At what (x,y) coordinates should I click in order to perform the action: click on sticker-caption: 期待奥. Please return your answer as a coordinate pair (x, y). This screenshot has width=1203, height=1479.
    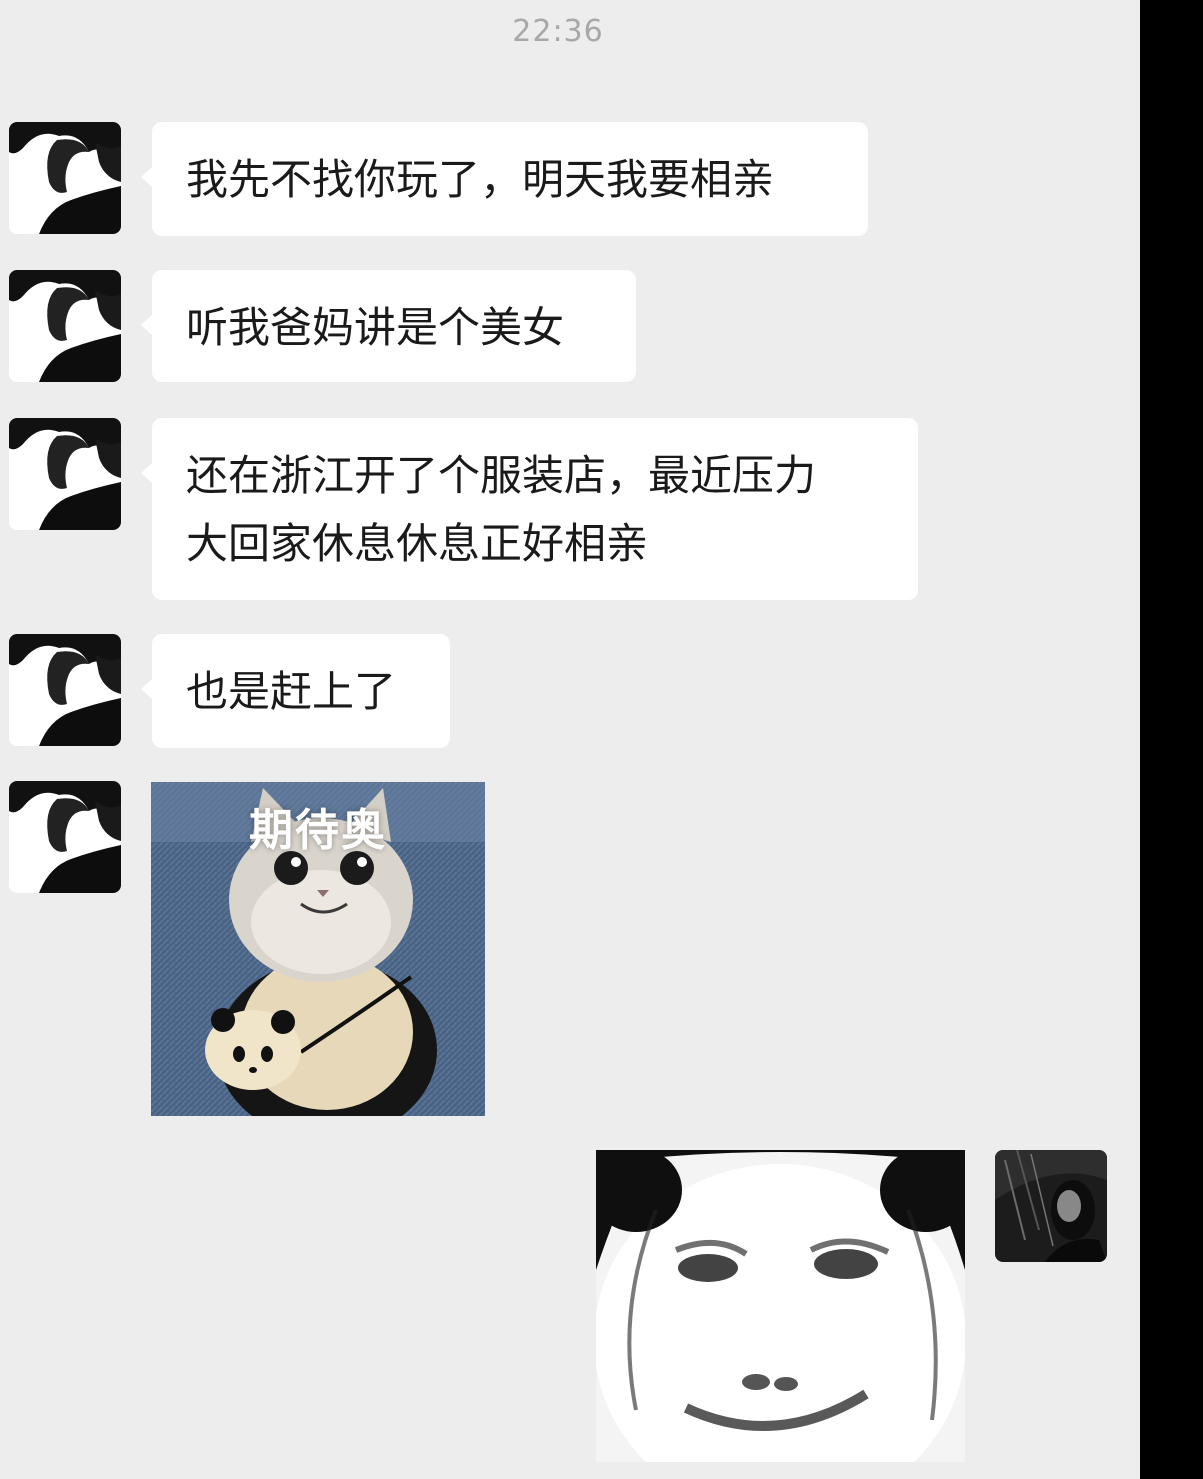
    Looking at the image, I should click on (318, 830).